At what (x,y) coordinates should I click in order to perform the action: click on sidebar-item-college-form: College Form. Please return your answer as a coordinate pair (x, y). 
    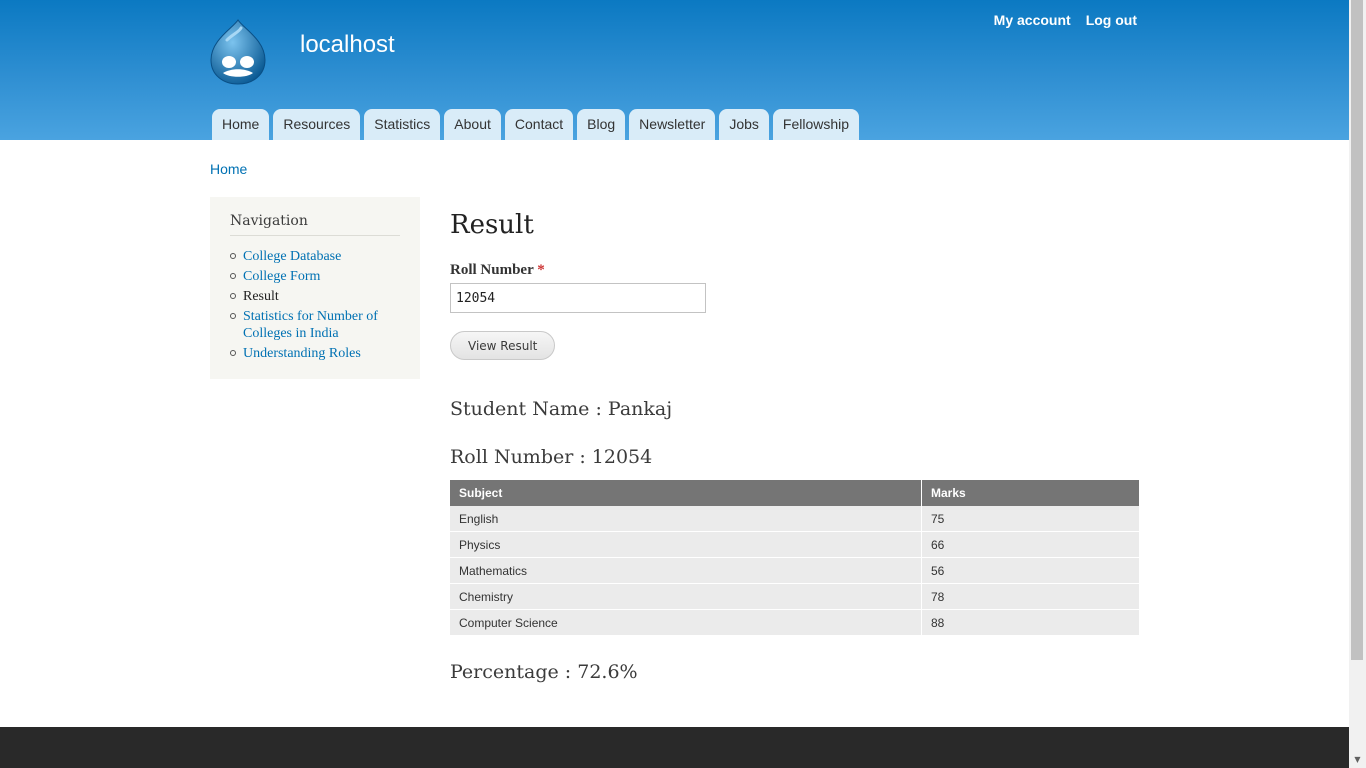
    Looking at the image, I should click on (315, 276).